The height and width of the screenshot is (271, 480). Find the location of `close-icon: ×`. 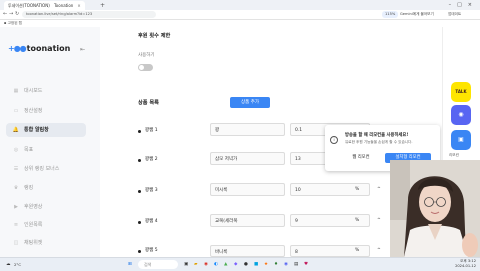

close-icon: × is located at coordinates (78, 5).